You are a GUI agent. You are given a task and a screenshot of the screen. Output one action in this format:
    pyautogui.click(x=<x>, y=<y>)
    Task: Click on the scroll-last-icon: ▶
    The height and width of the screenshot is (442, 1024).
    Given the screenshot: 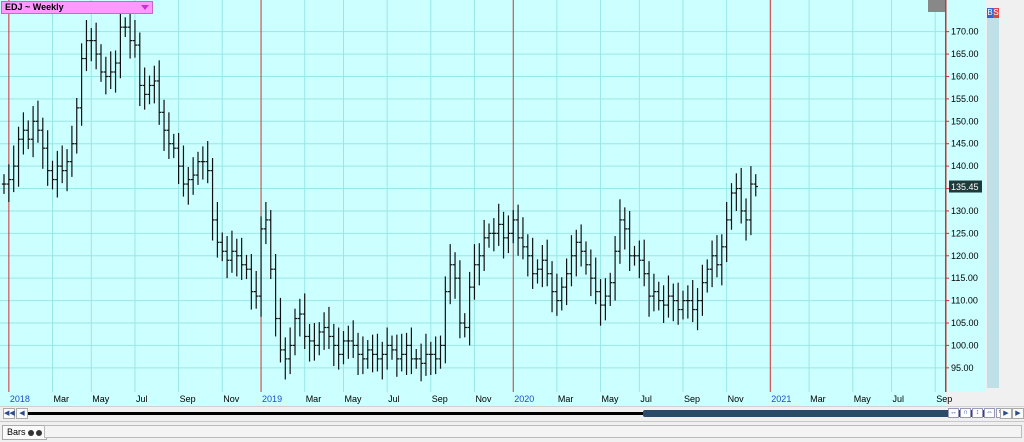 What is the action you would take?
    pyautogui.click(x=1018, y=413)
    